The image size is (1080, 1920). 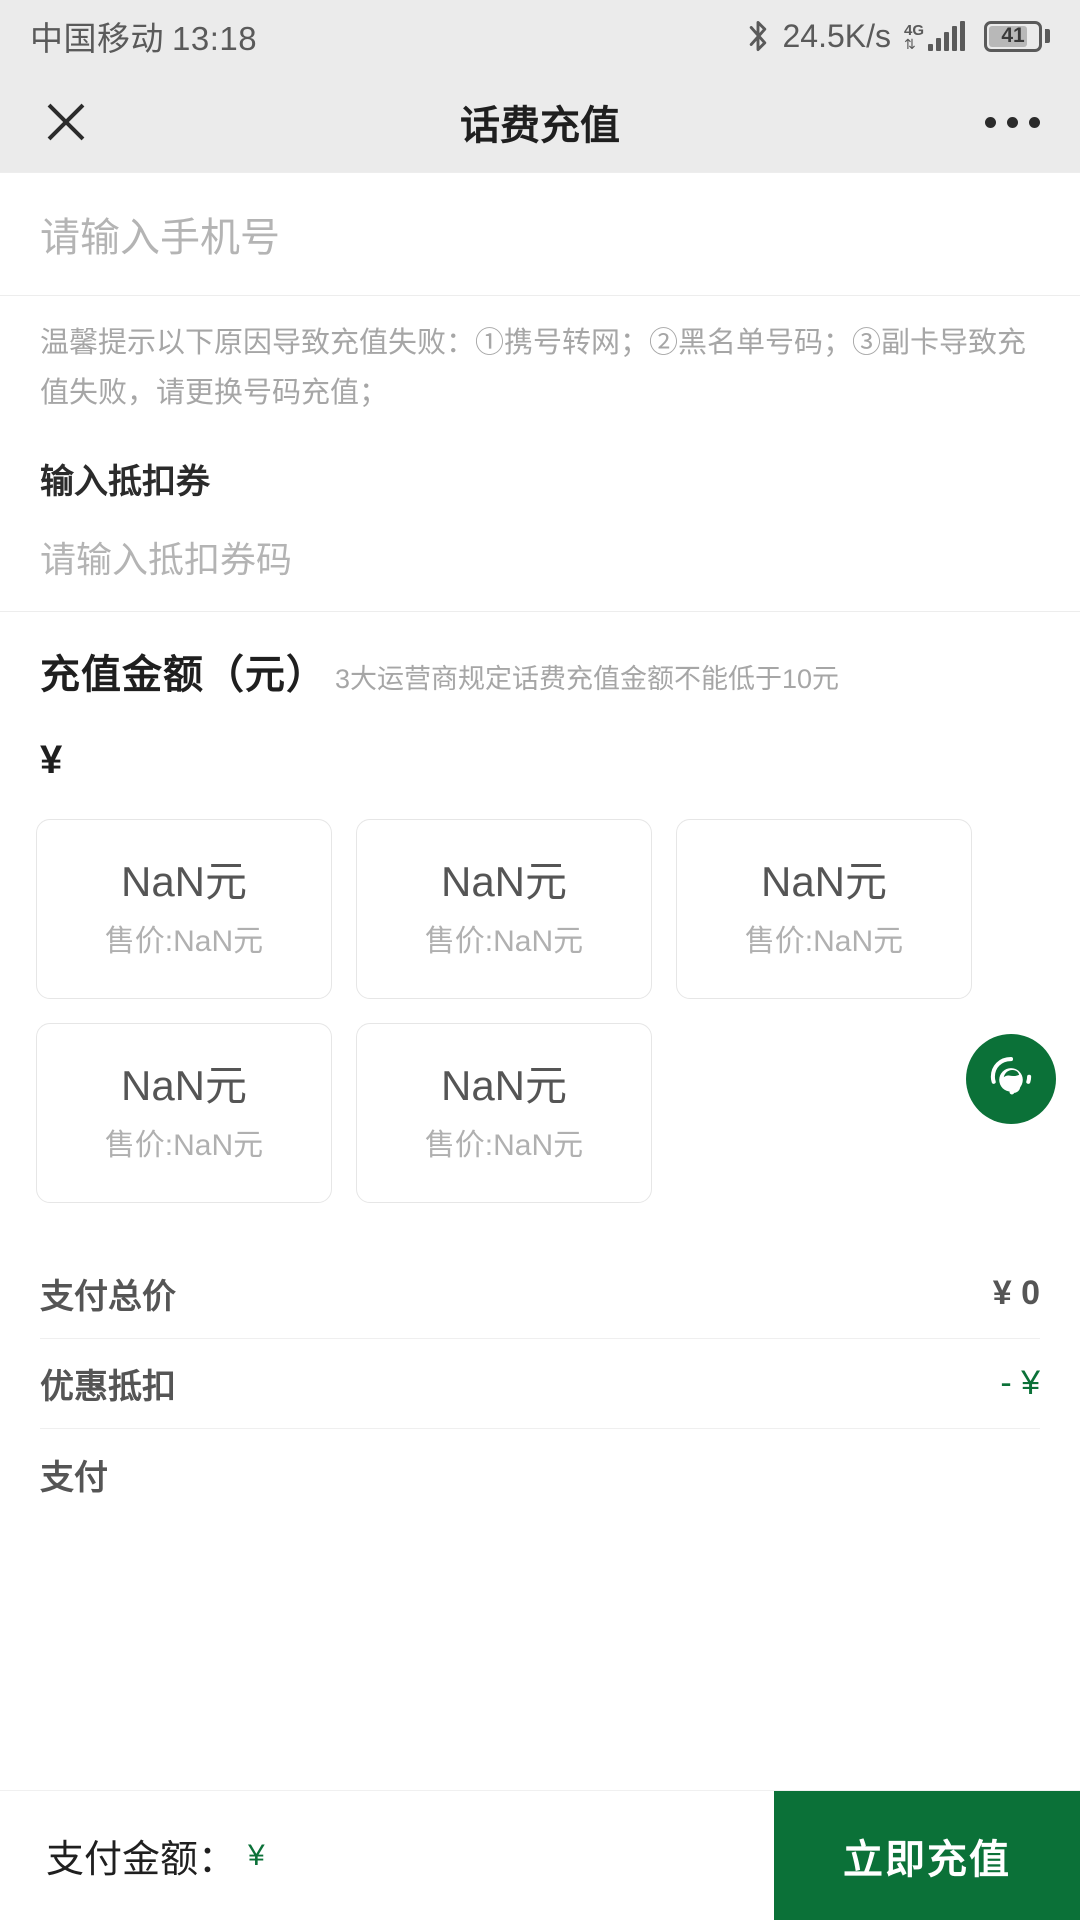 I want to click on clock-label: 13:18, so click(x=215, y=38).